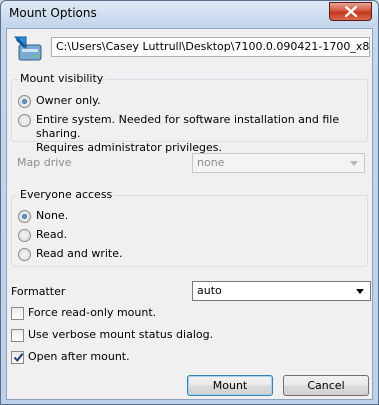 The width and height of the screenshot is (379, 405). Describe the element at coordinates (79, 356) in the screenshot. I see `open-after-label: Open after mount.` at that location.